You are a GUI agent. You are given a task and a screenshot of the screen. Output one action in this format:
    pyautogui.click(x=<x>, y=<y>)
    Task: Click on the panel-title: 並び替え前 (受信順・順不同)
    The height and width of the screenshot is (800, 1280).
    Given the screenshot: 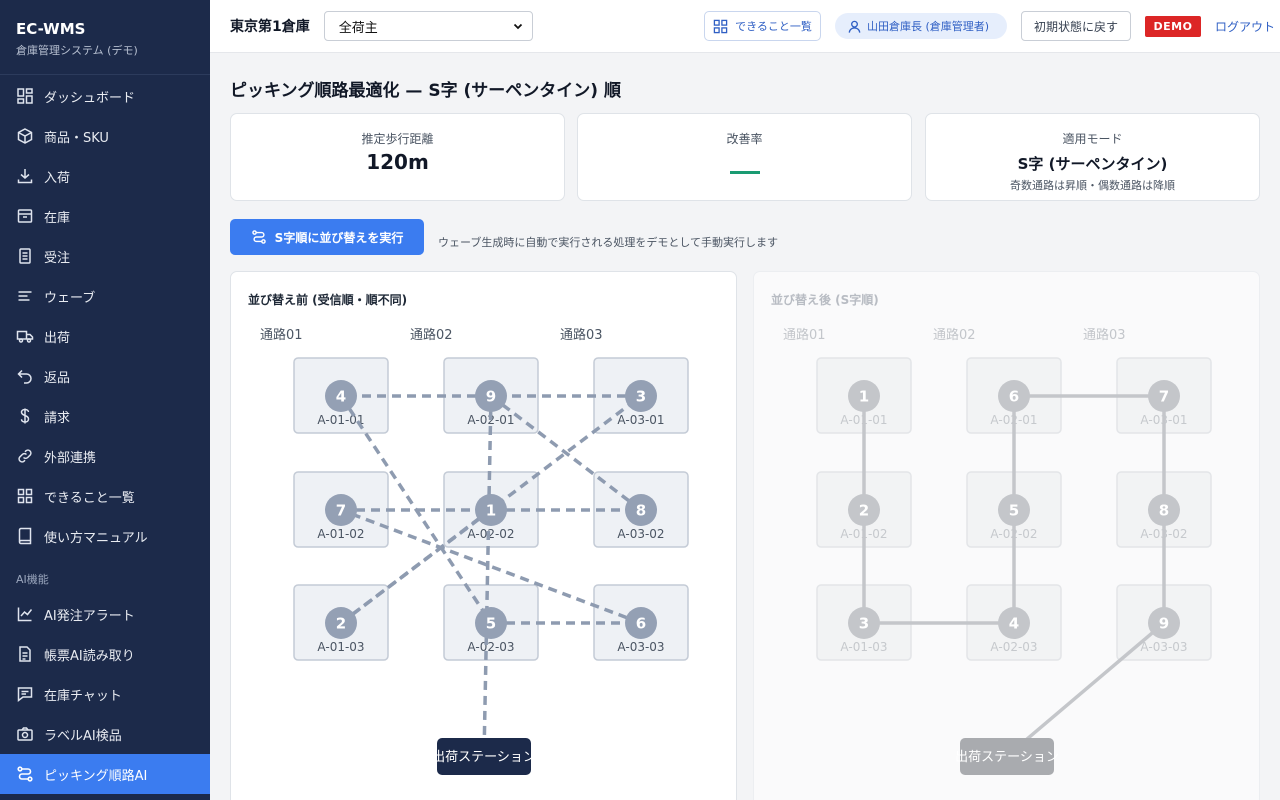 What is the action you would take?
    pyautogui.click(x=328, y=300)
    